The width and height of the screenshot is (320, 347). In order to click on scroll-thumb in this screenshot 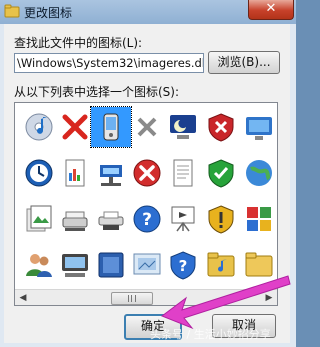, I will do `click(132, 298)`.